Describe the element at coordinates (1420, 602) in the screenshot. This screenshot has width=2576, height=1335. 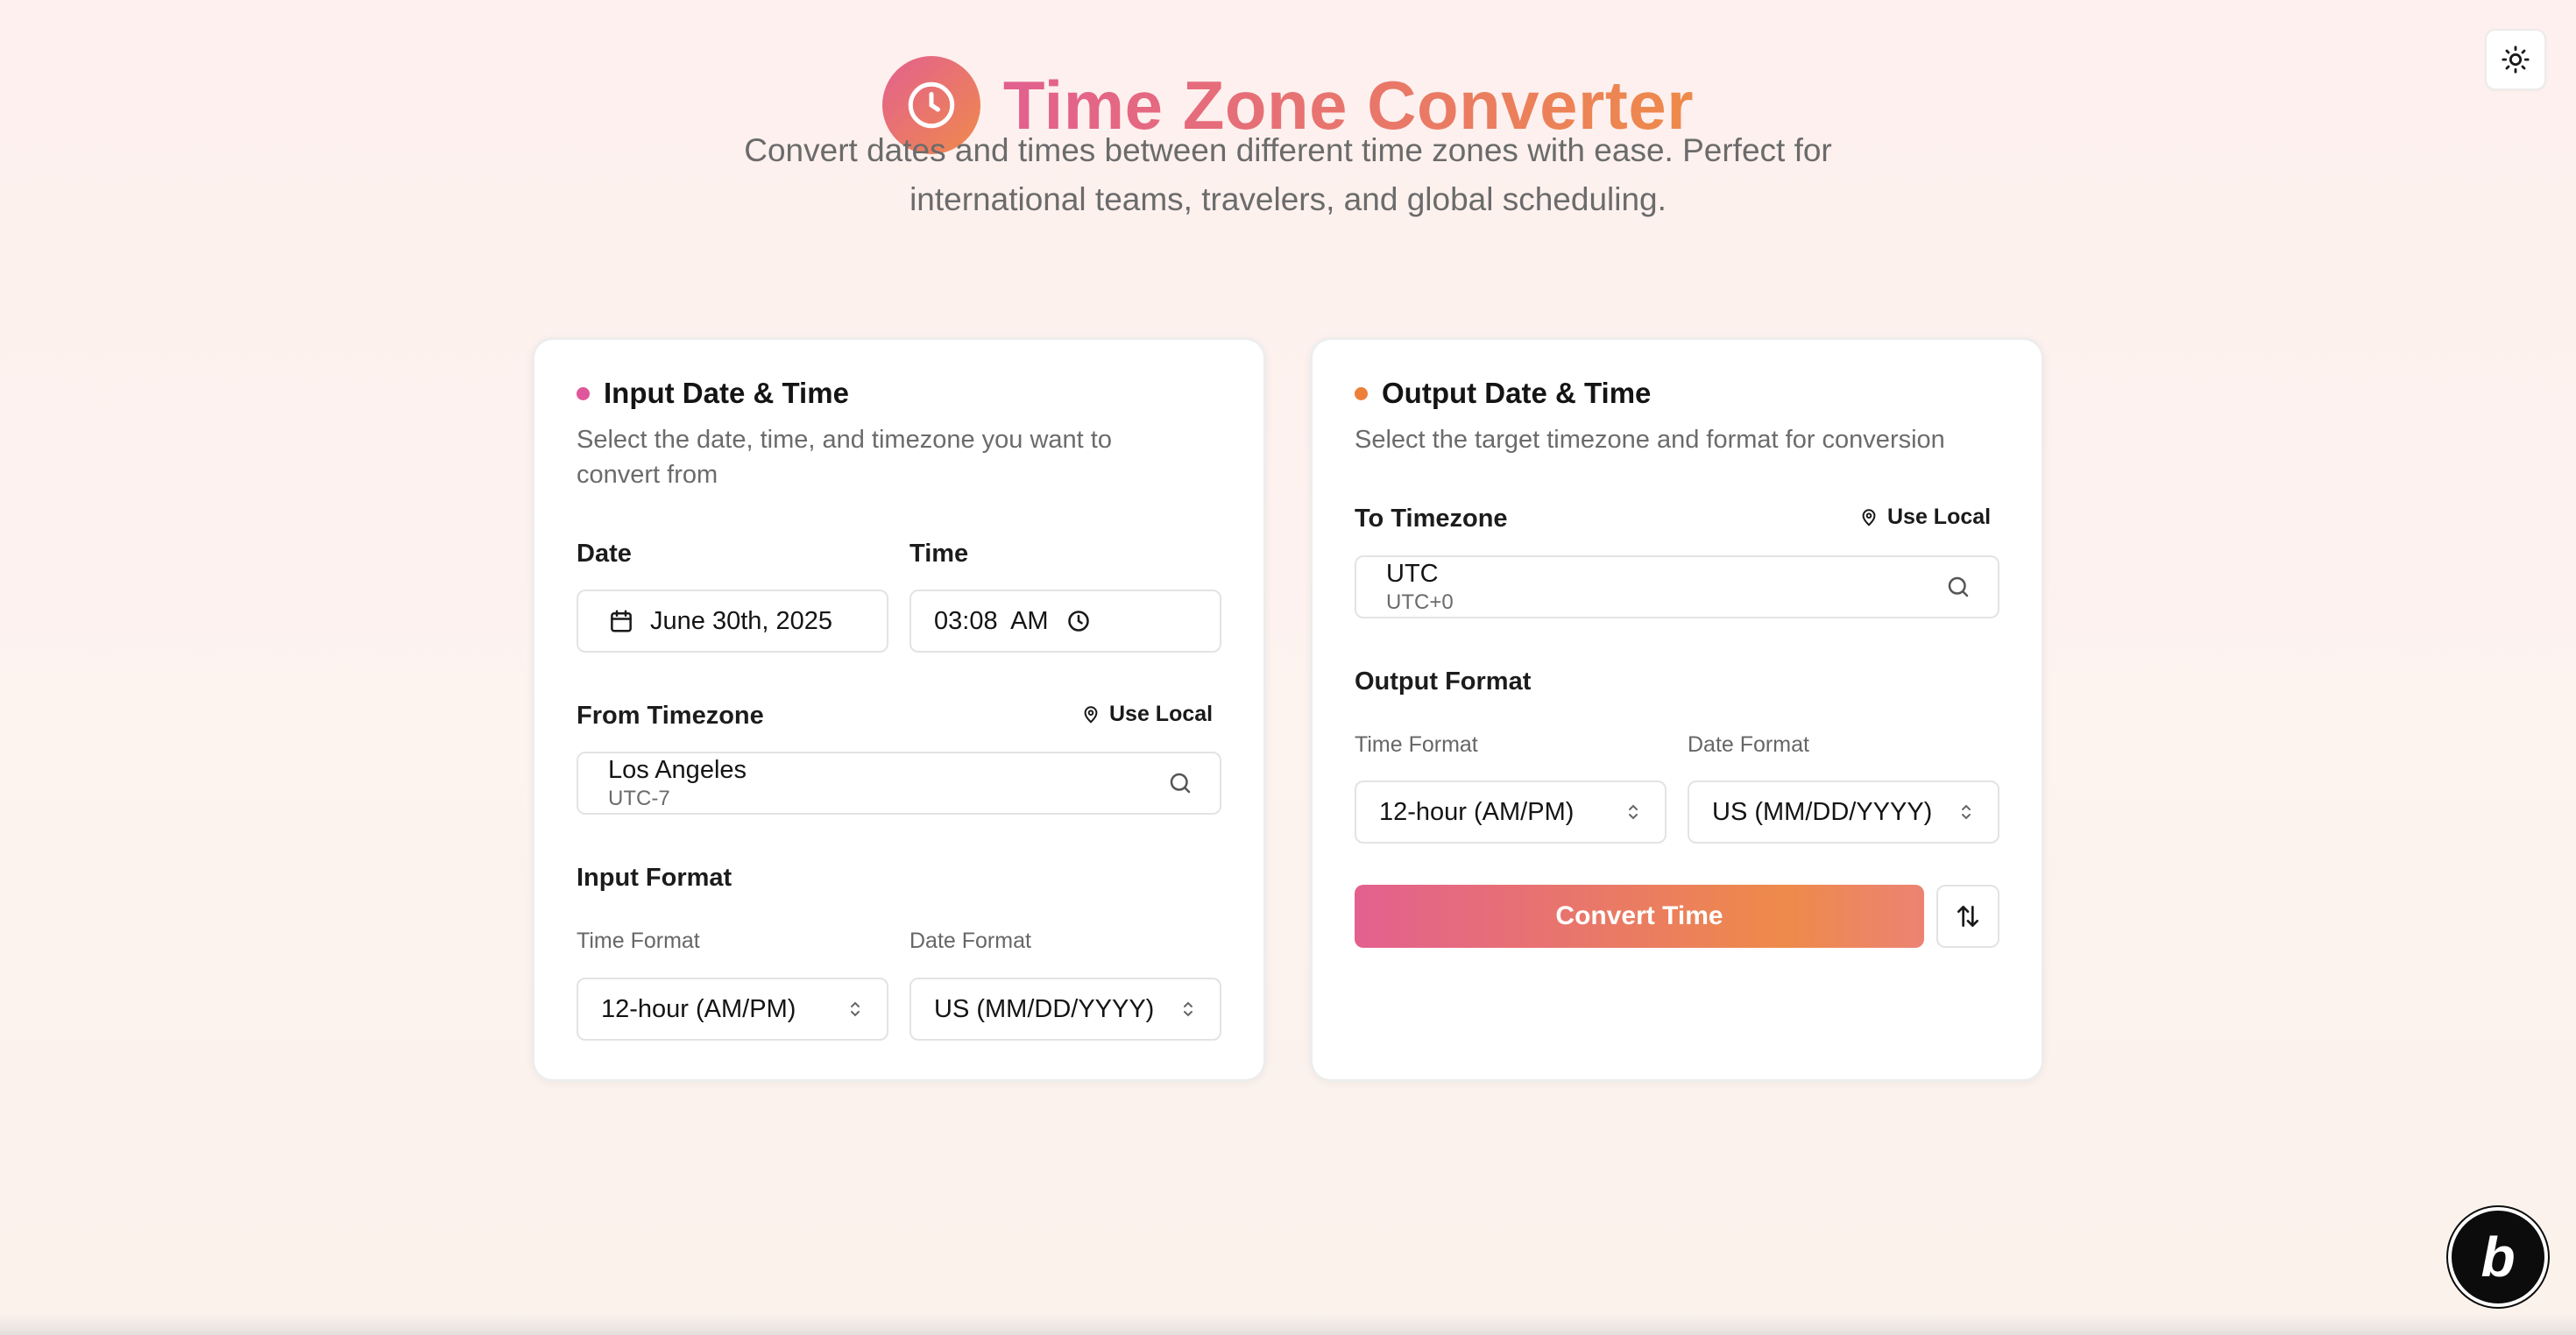
I see `to-timezone-offset: UTC+0` at that location.